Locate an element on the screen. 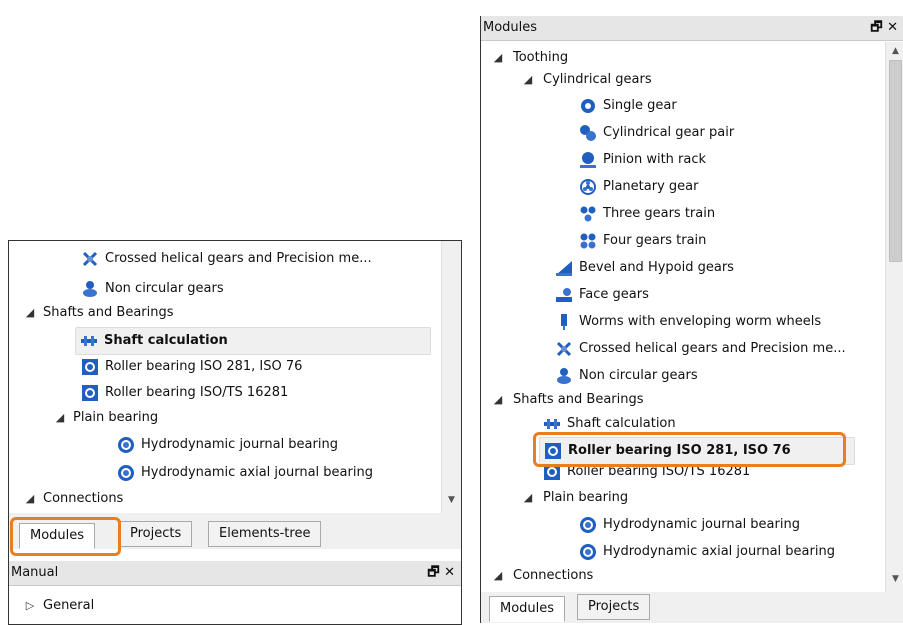  left-tabstrip: Modules Projects Elements-tree is located at coordinates (235, 531).